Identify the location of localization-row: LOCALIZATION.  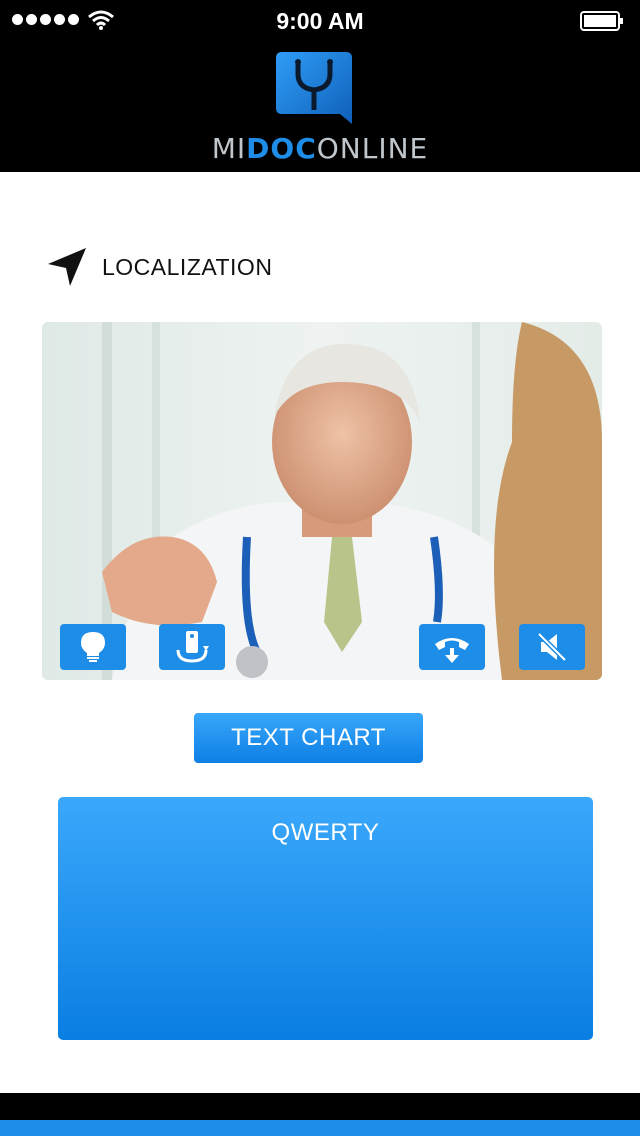
(159, 267).